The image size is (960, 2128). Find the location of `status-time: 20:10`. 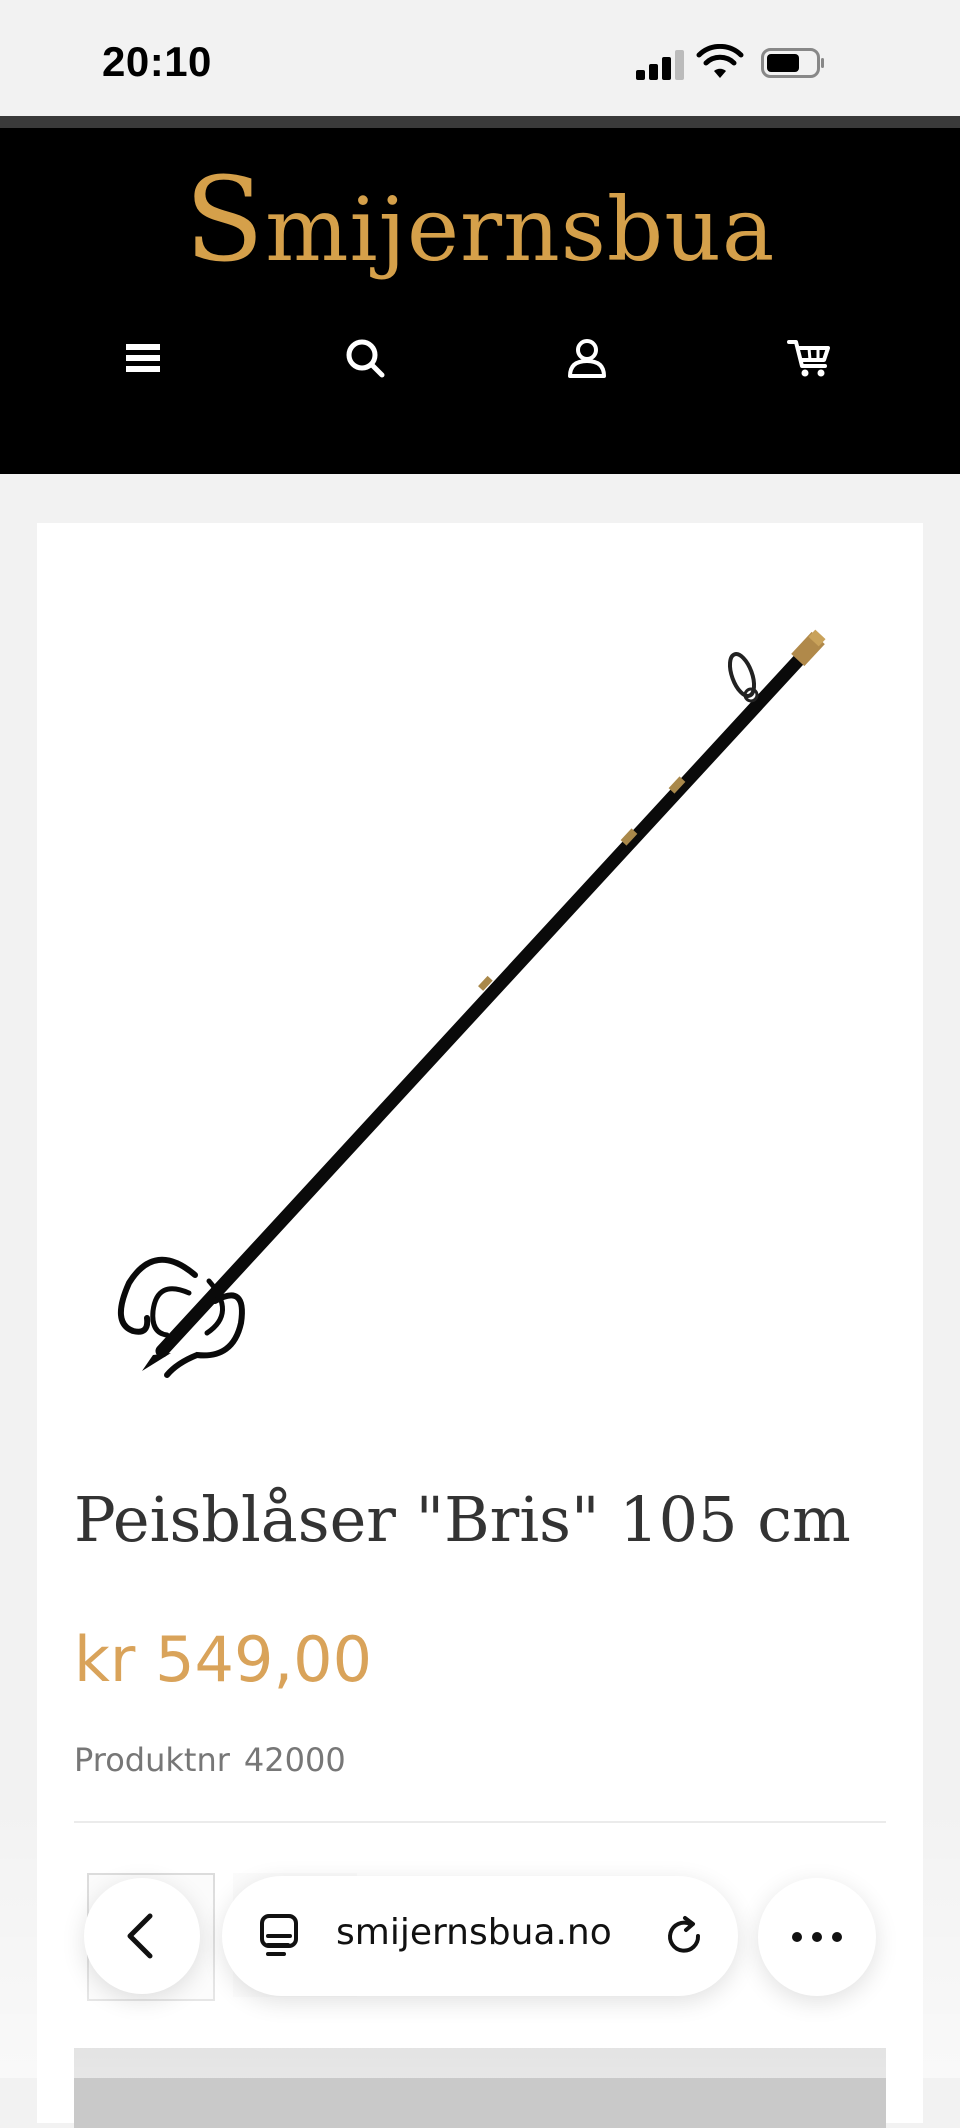

status-time: 20:10 is located at coordinates (157, 61).